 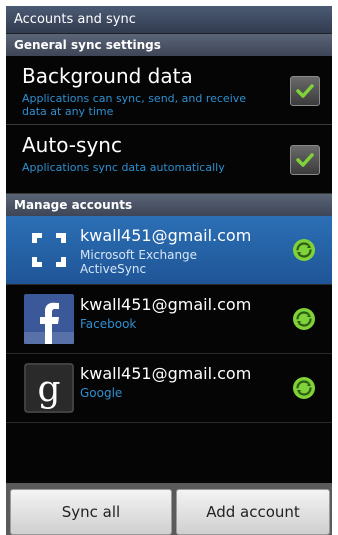 I want to click on add-account-button: Add account, so click(x=253, y=512).